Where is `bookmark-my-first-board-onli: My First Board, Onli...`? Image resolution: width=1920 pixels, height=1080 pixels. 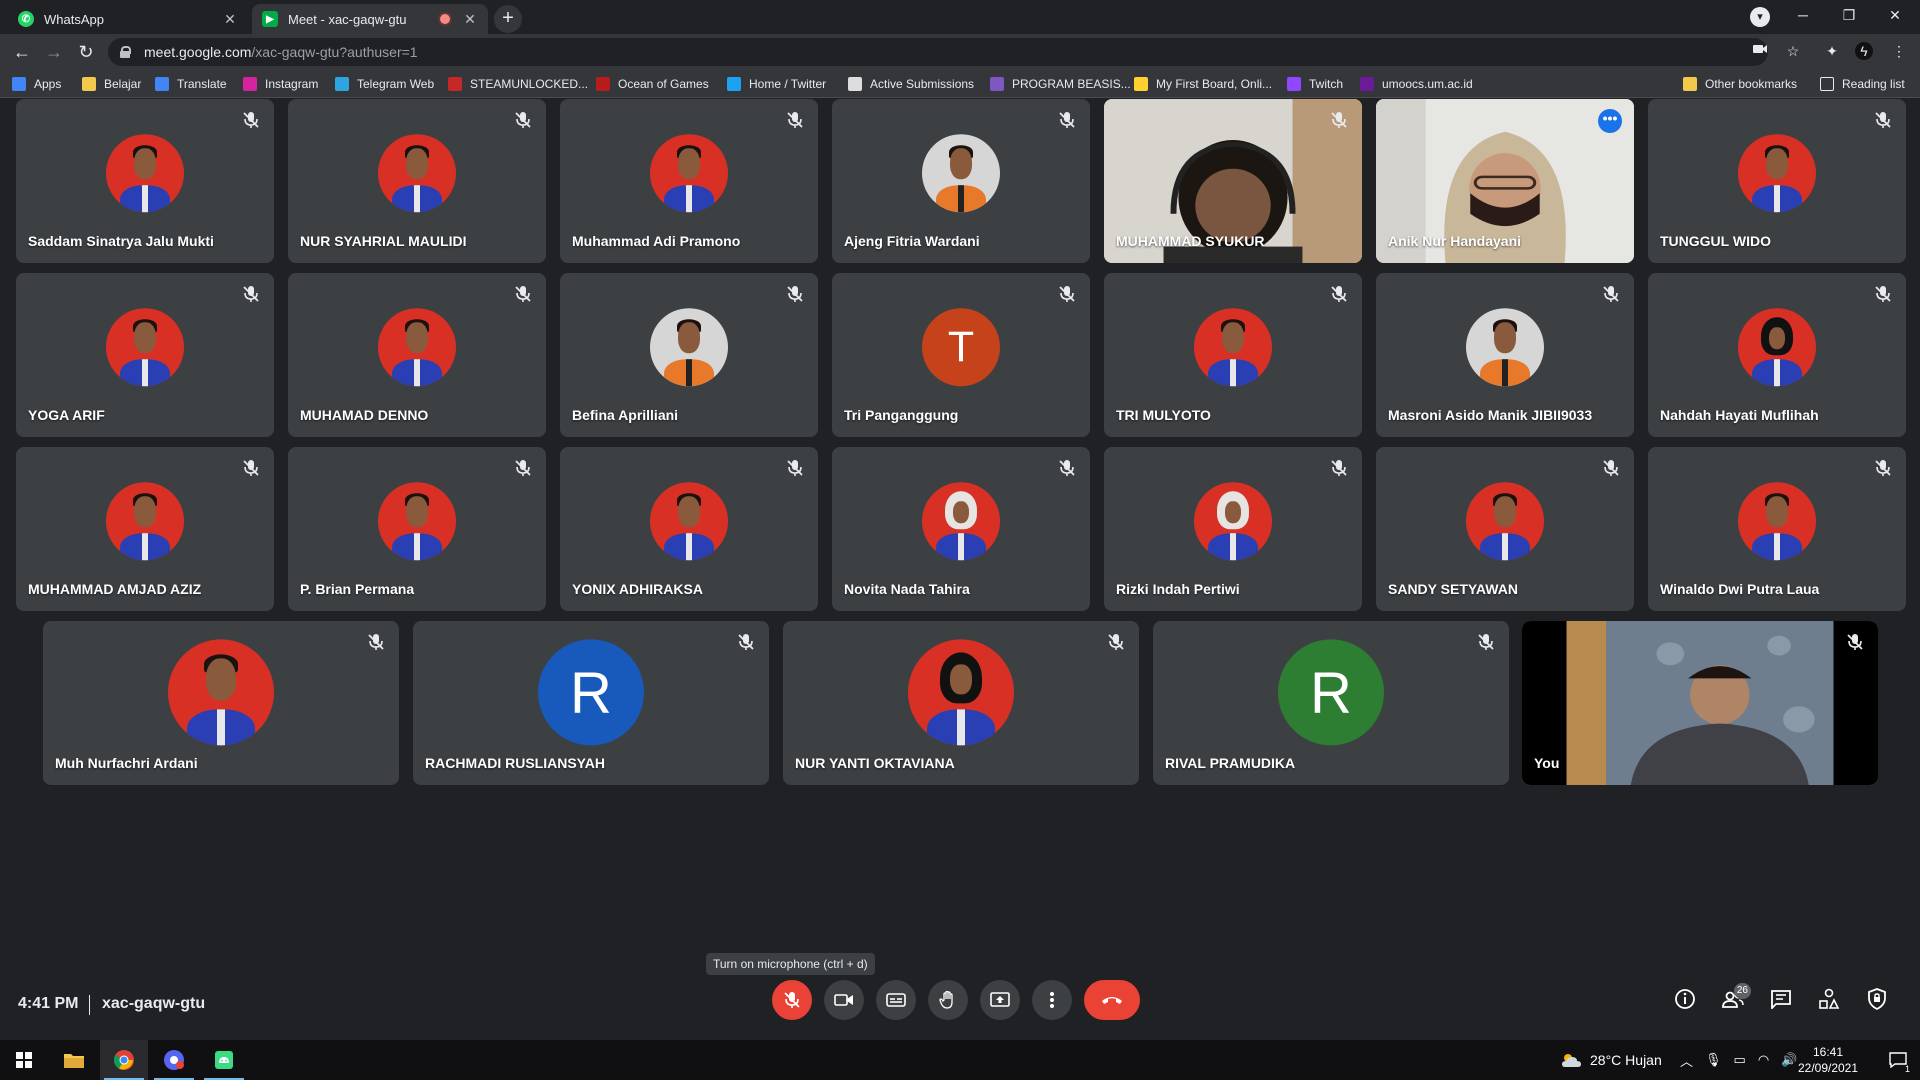
bookmark-my-first-board-onli: My First Board, Onli... is located at coordinates (1203, 84).